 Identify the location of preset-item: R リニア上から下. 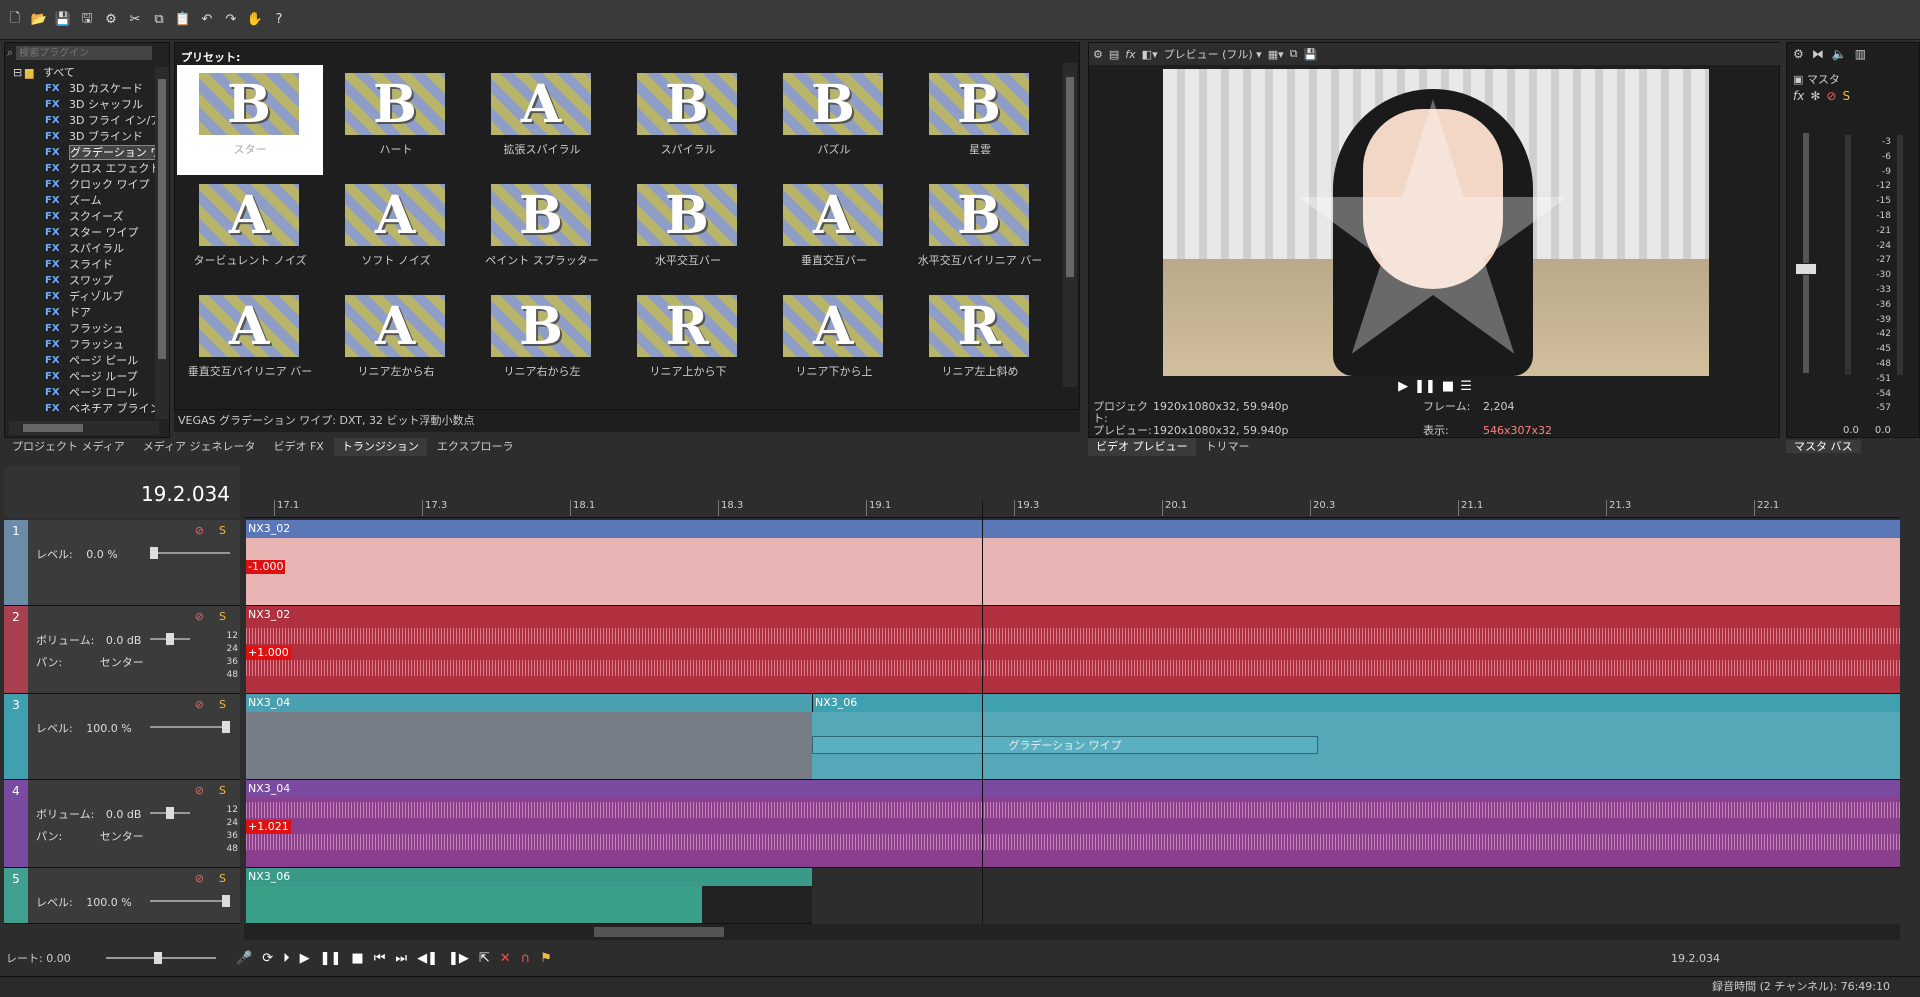
(688, 342).